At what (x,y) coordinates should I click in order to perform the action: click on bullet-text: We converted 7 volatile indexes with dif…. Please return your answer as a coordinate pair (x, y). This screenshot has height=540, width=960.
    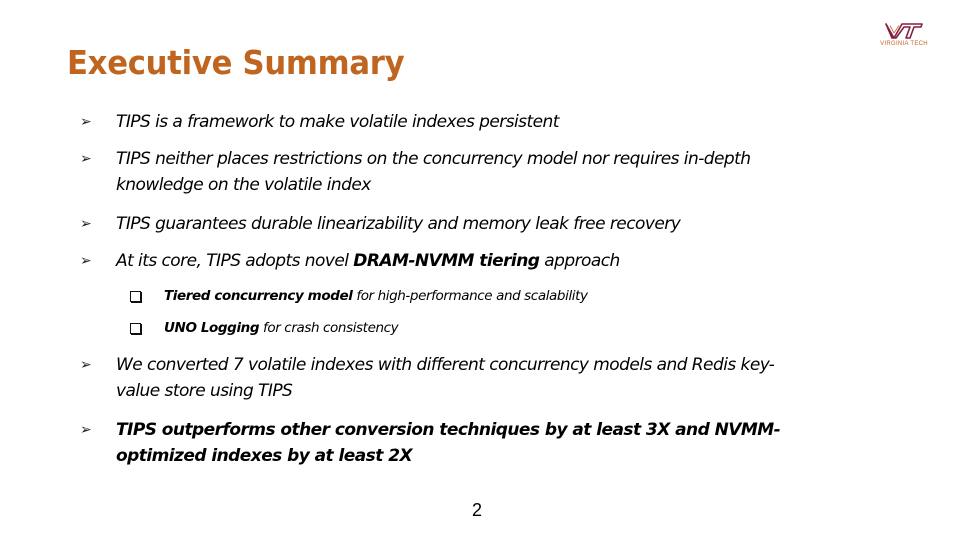
    Looking at the image, I should click on (445, 378).